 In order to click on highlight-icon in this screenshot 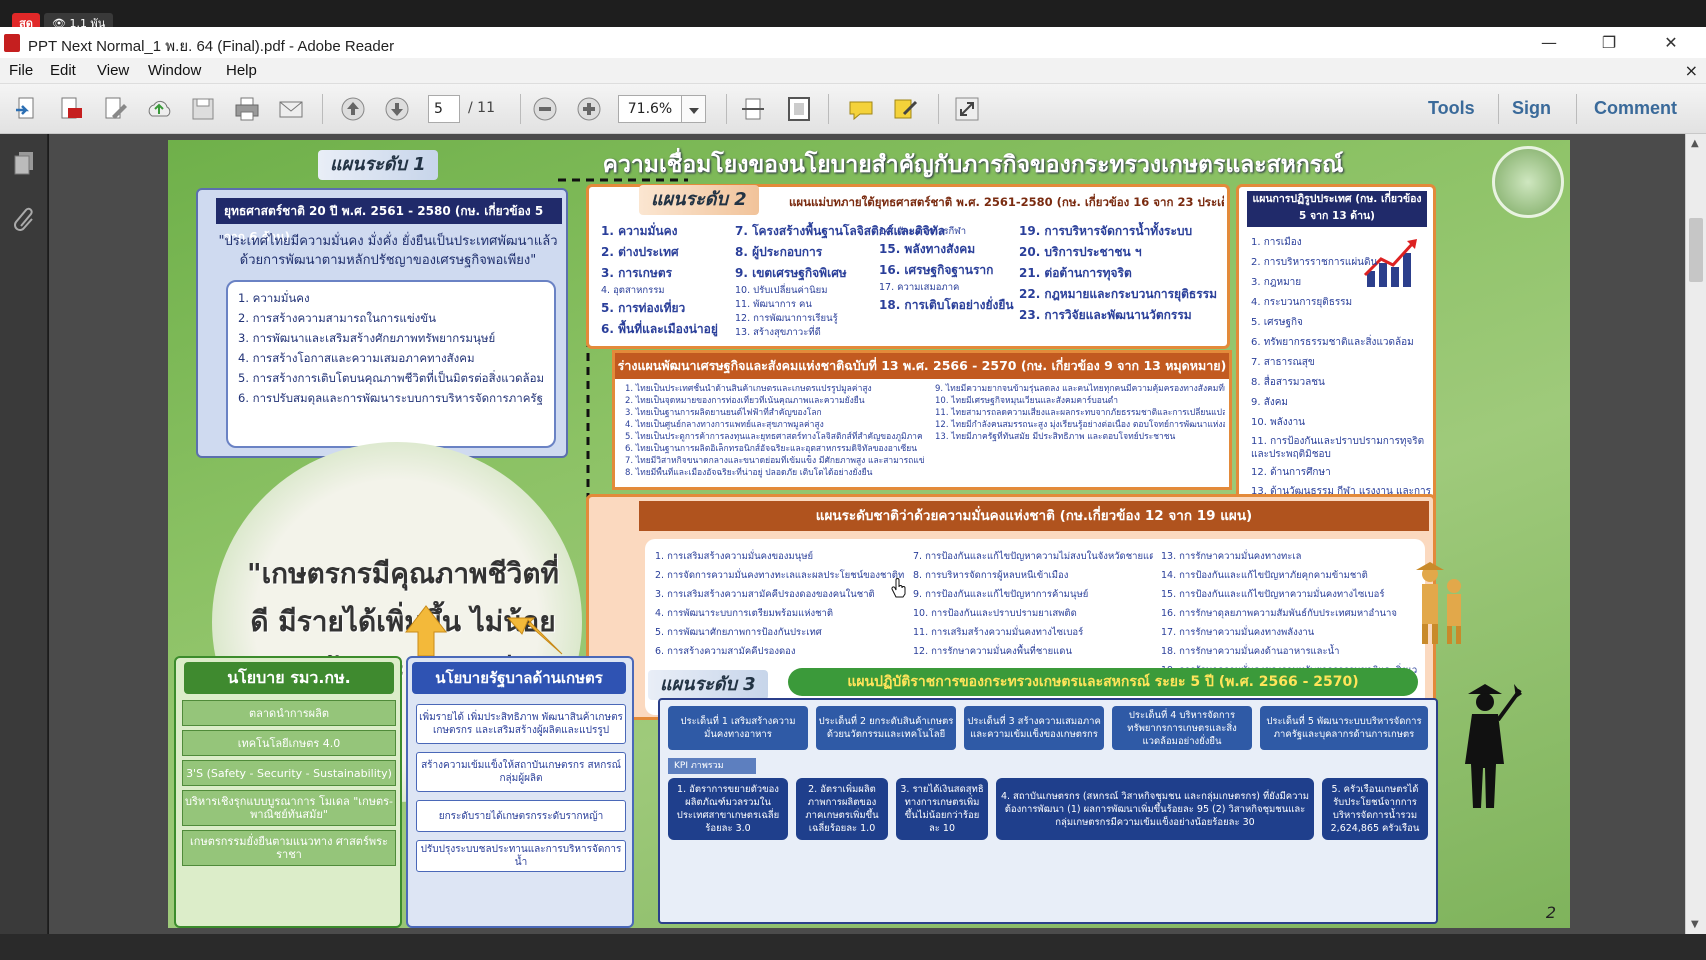, I will do `click(905, 109)`.